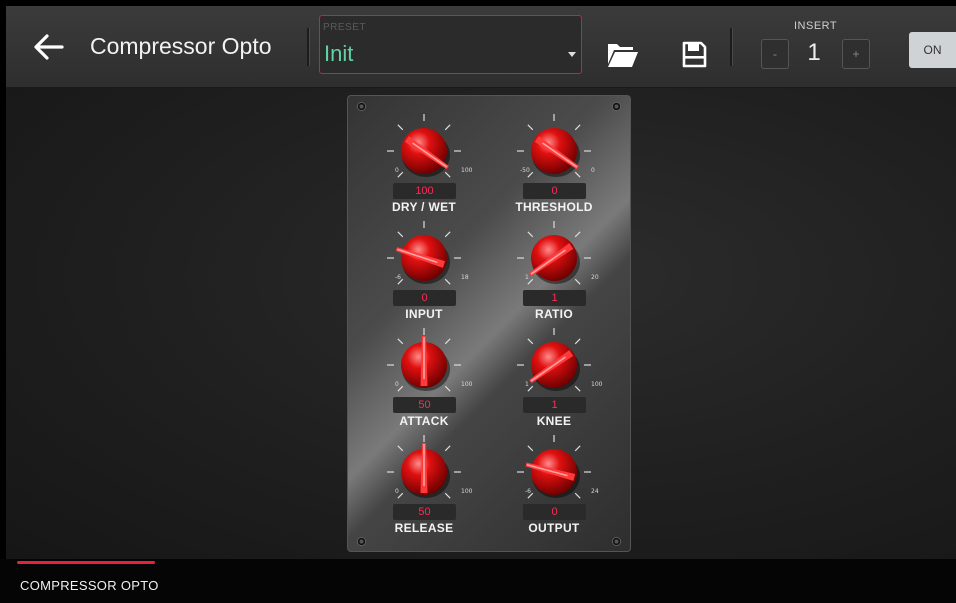 This screenshot has height=603, width=956. What do you see at coordinates (181, 46) in the screenshot?
I see `page-title: Compressor Opto` at bounding box center [181, 46].